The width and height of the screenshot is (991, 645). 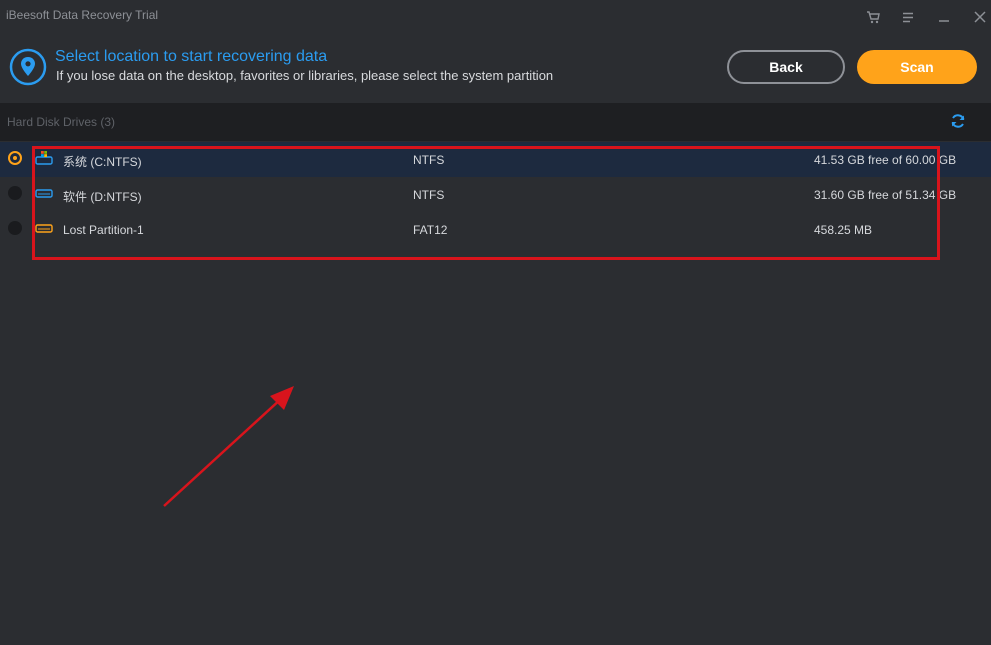 What do you see at coordinates (191, 56) in the screenshot?
I see `page-title: Select location to start recovering data` at bounding box center [191, 56].